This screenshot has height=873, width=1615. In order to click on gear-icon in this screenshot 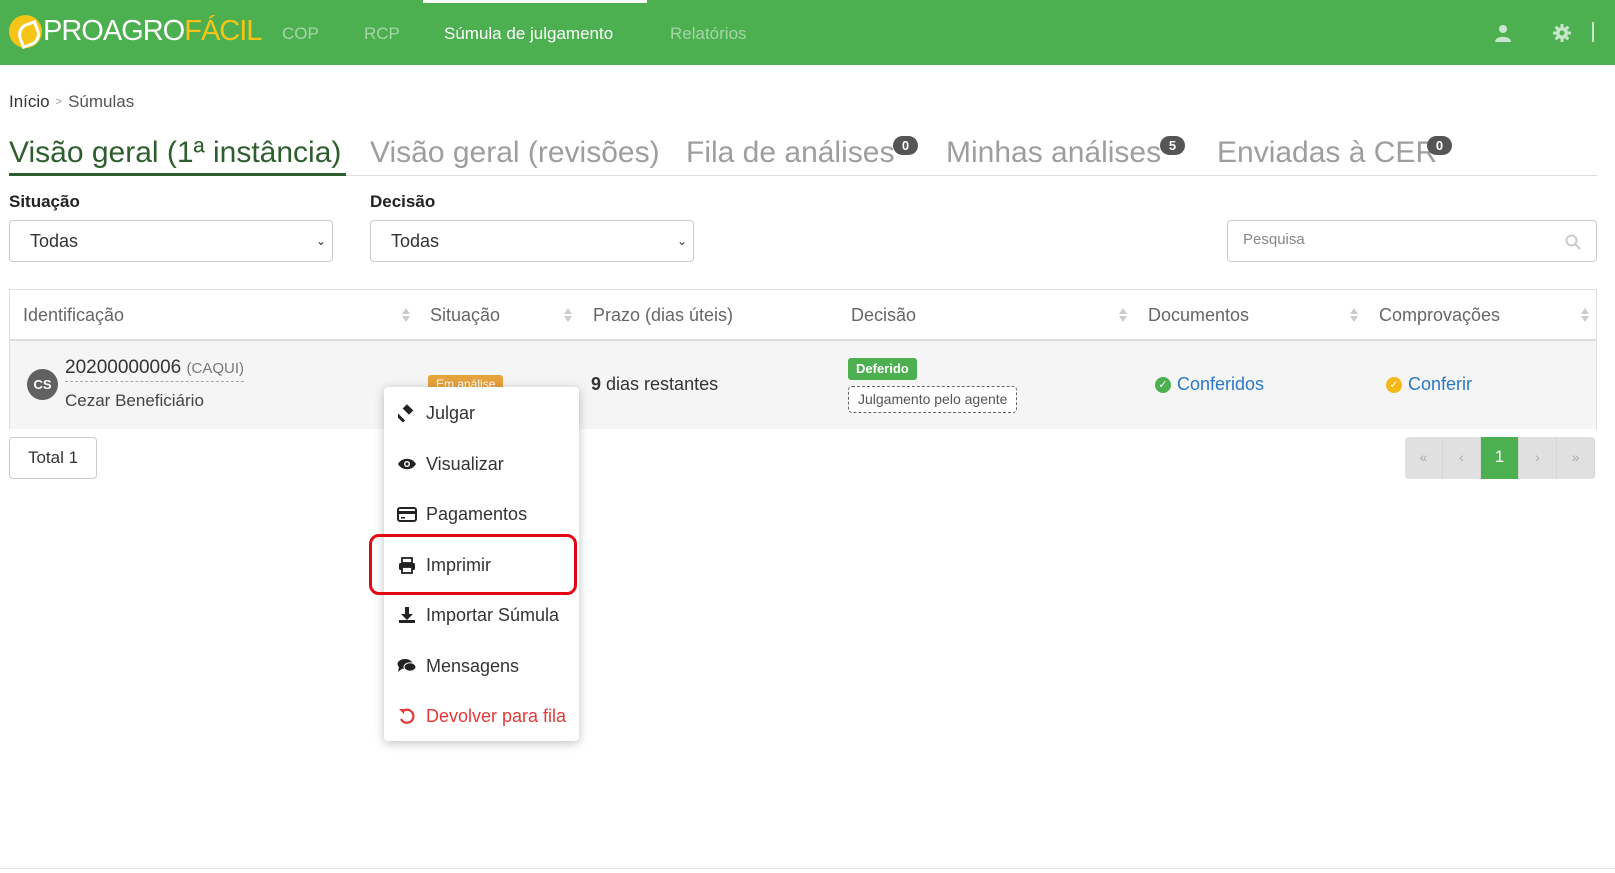, I will do `click(1562, 33)`.